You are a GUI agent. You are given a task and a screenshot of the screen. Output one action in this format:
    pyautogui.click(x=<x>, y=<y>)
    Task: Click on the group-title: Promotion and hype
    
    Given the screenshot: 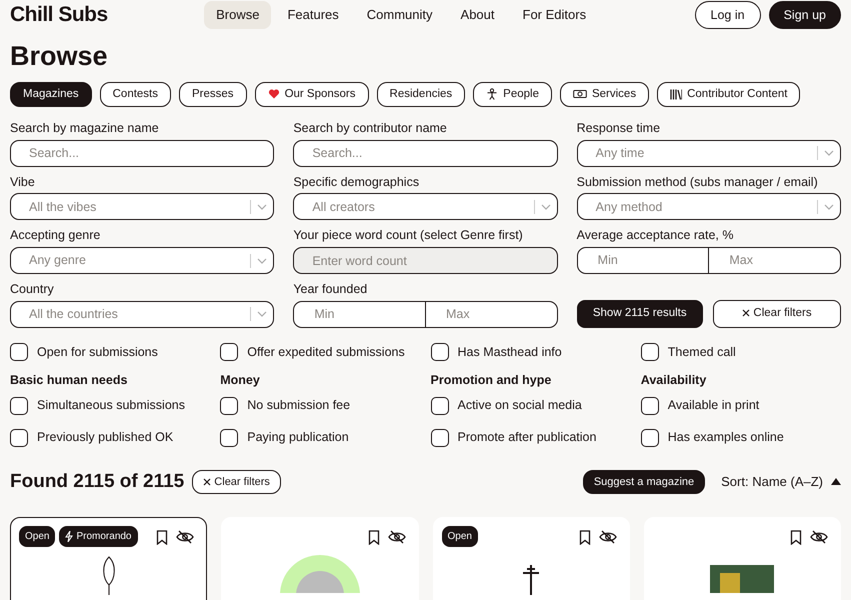 What is the action you would take?
    pyautogui.click(x=491, y=380)
    